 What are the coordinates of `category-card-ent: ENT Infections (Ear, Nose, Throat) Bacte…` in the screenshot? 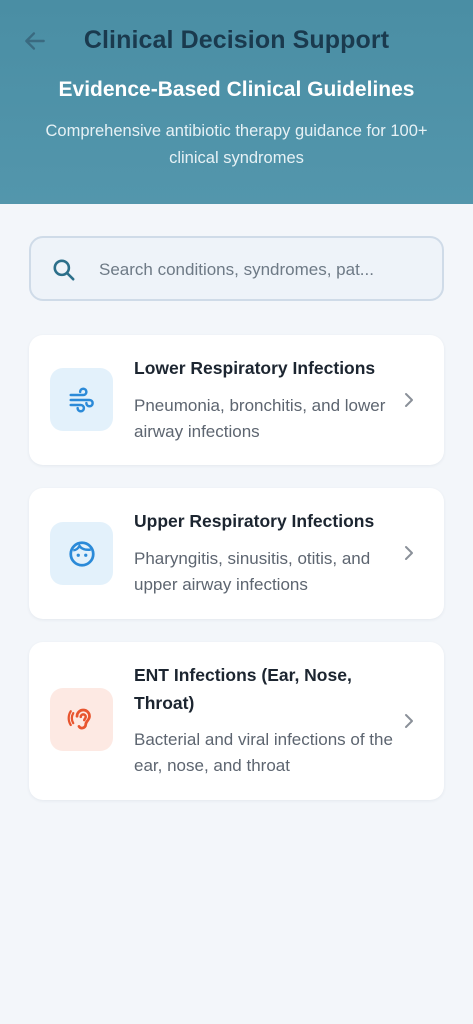 It's located at (236, 721).